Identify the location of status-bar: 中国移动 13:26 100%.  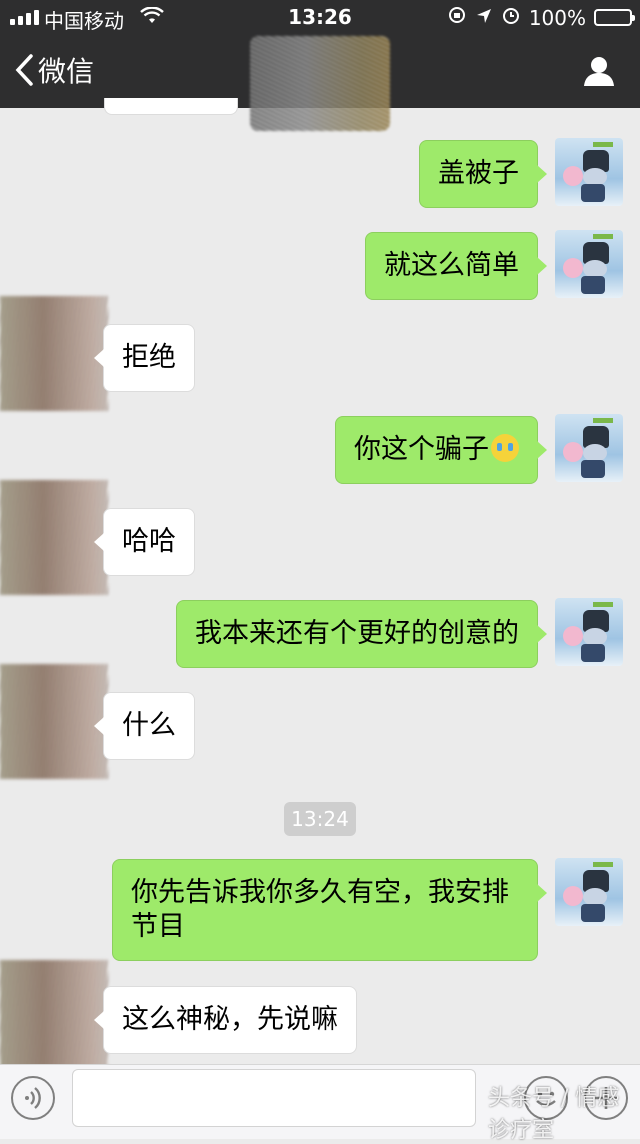
(320, 18).